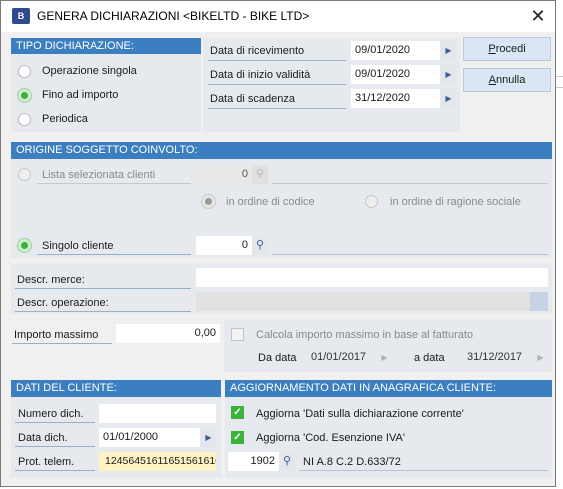 The width and height of the screenshot is (563, 489). What do you see at coordinates (395, 98) in the screenshot?
I see `data-scadenza-field: 31/12/2020` at bounding box center [395, 98].